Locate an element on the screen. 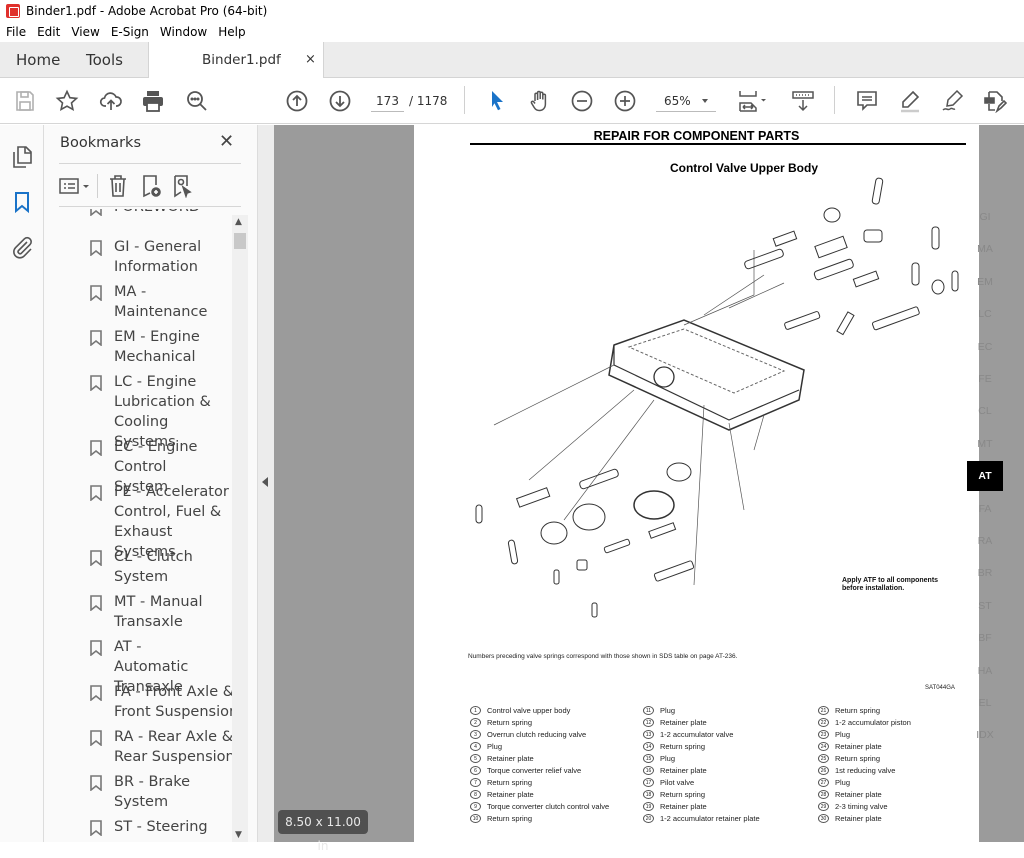  section-tab-fe: FE is located at coordinates (985, 379).